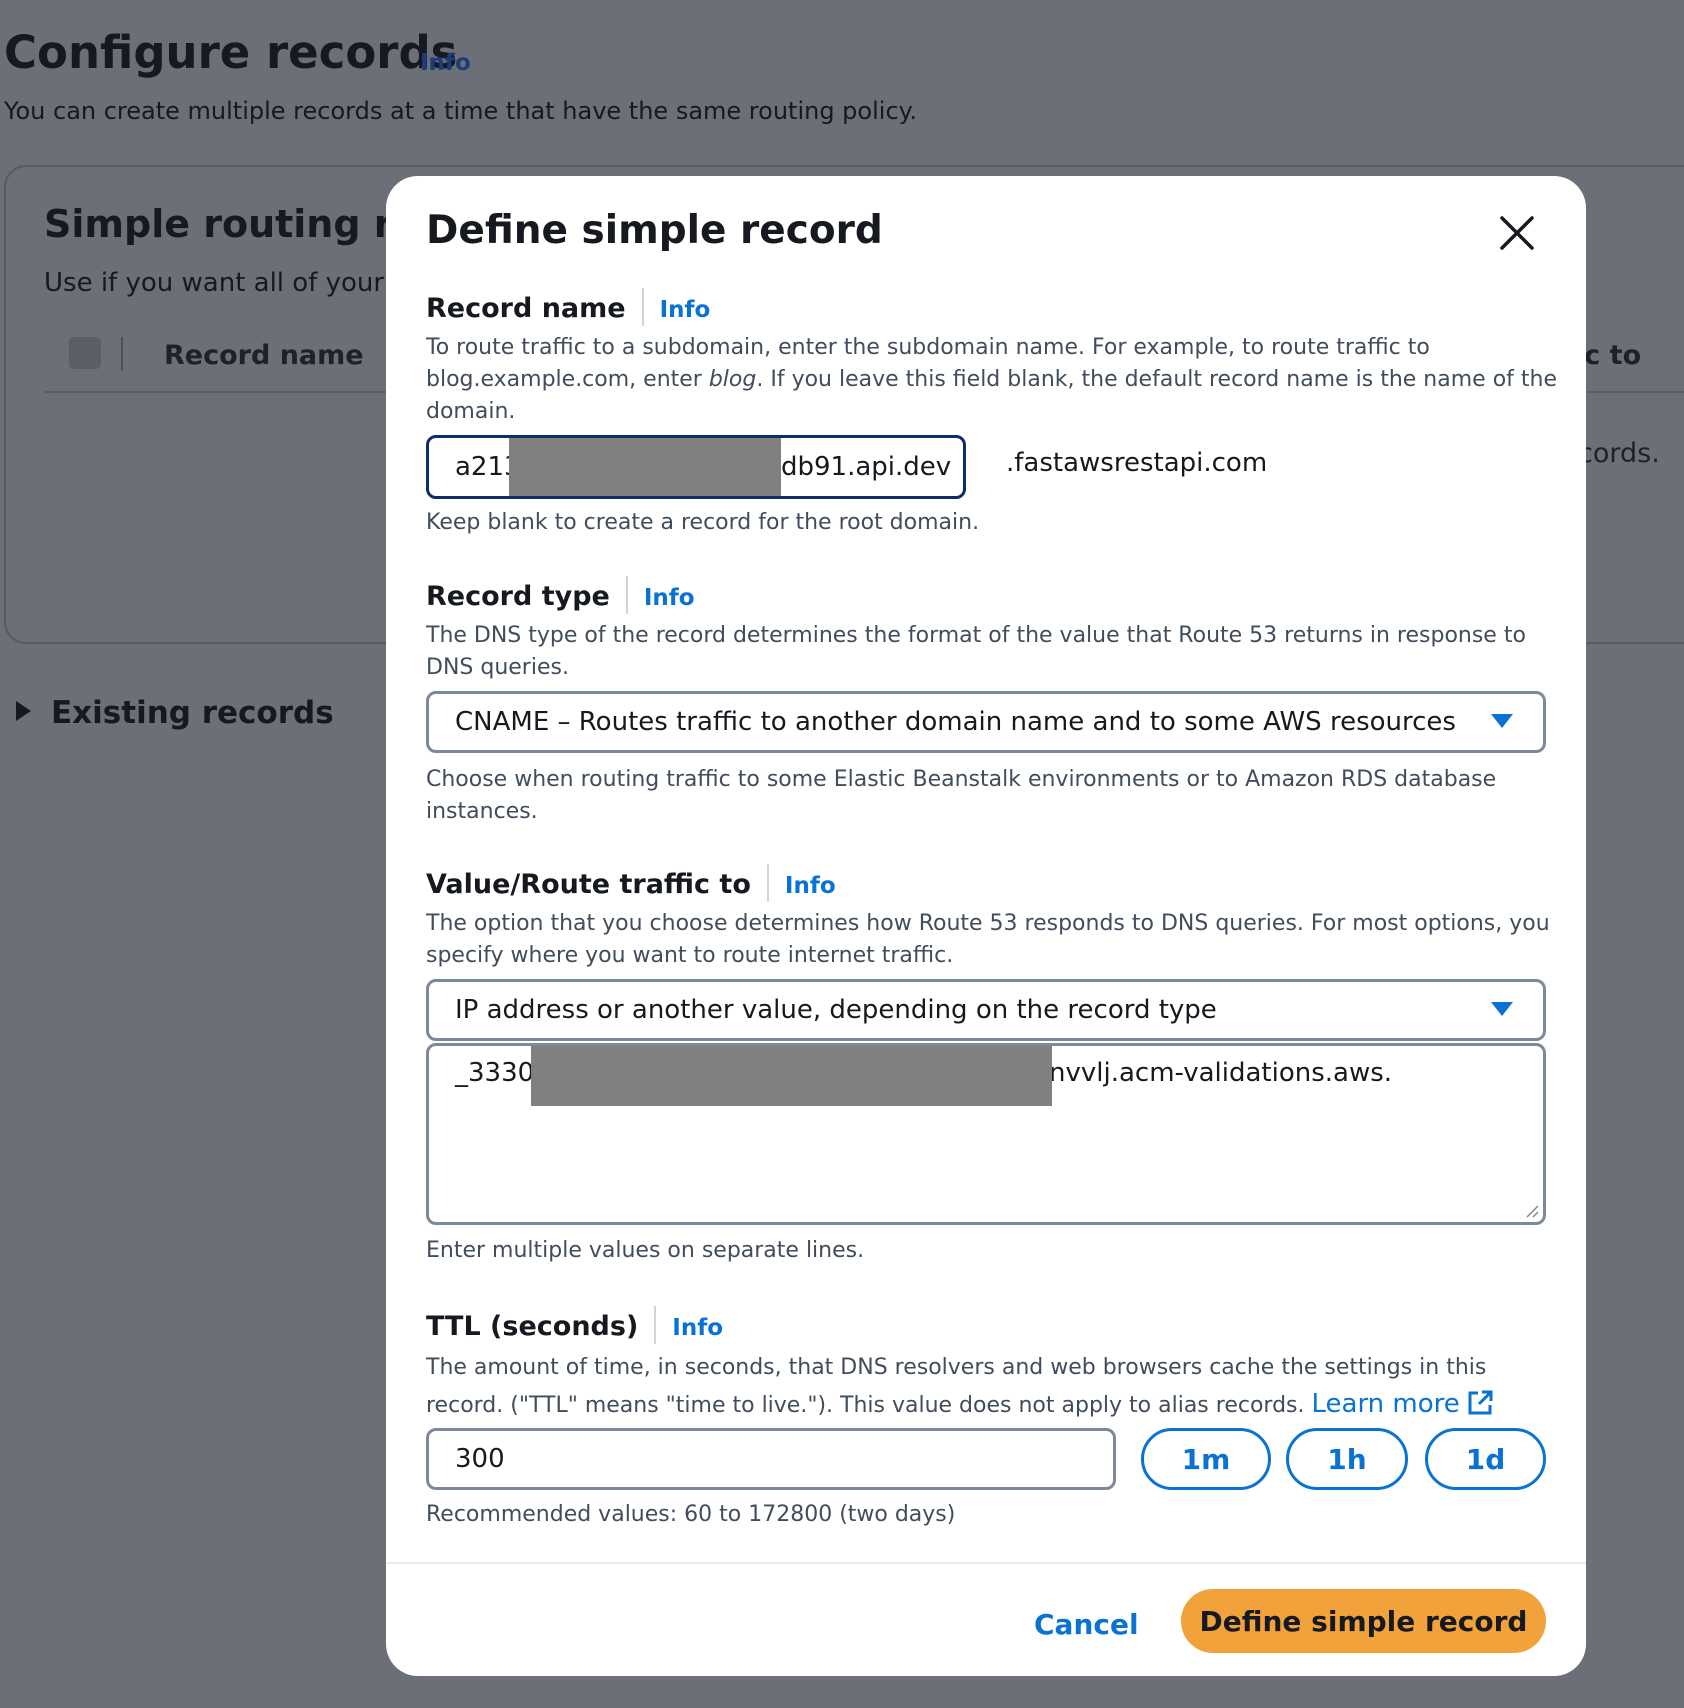  Describe the element at coordinates (518, 596) in the screenshot. I see `record-type-label: Record type` at that location.